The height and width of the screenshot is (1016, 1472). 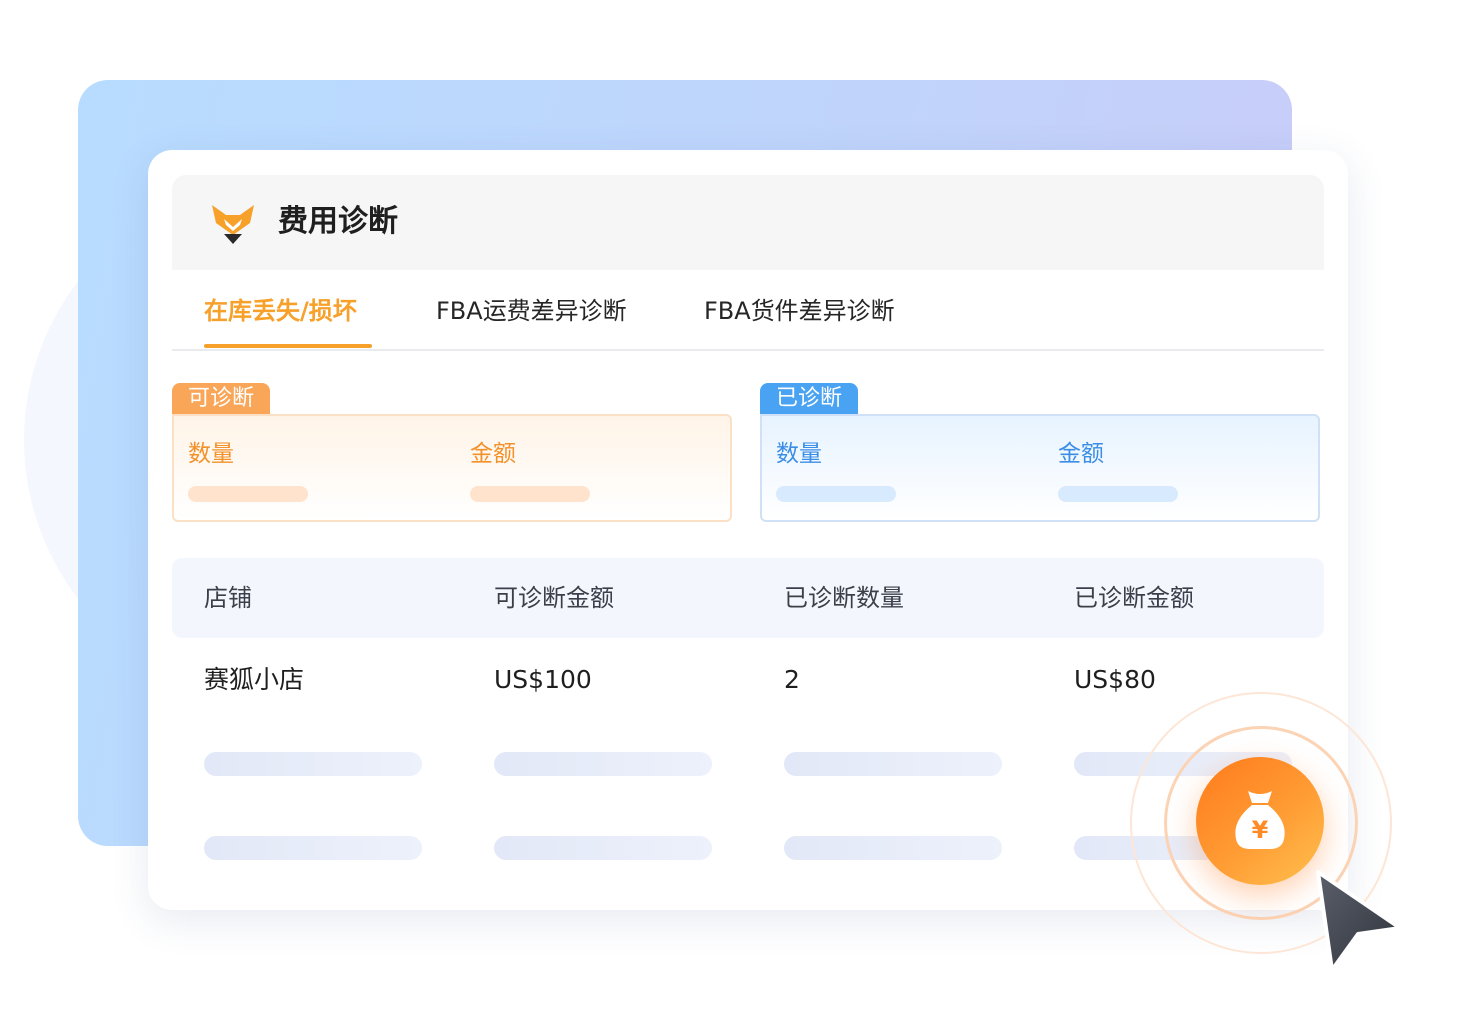 What do you see at coordinates (530, 494) in the screenshot?
I see `diagnosable-amount-placeholder` at bounding box center [530, 494].